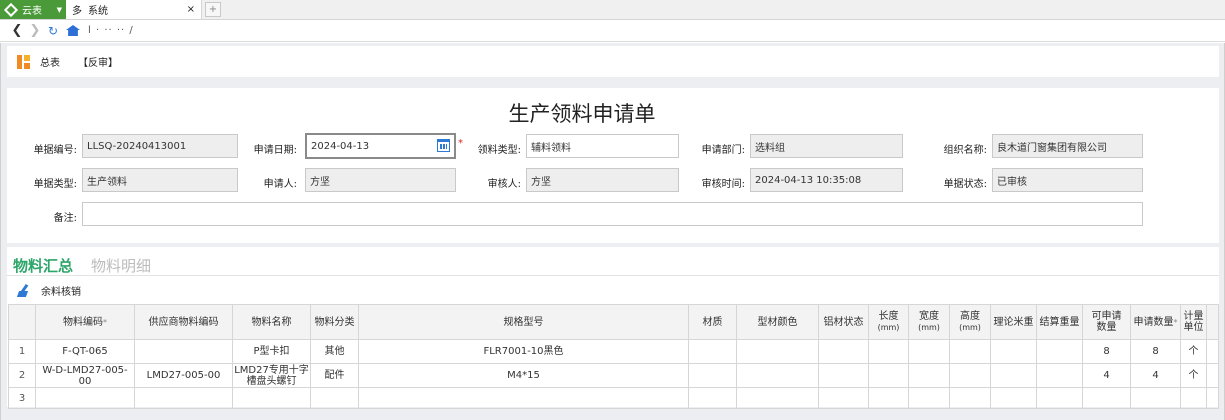 Image resolution: width=1225 pixels, height=420 pixels. What do you see at coordinates (1106, 322) in the screenshot?
I see `header-available-qty: 可申请 数量` at bounding box center [1106, 322].